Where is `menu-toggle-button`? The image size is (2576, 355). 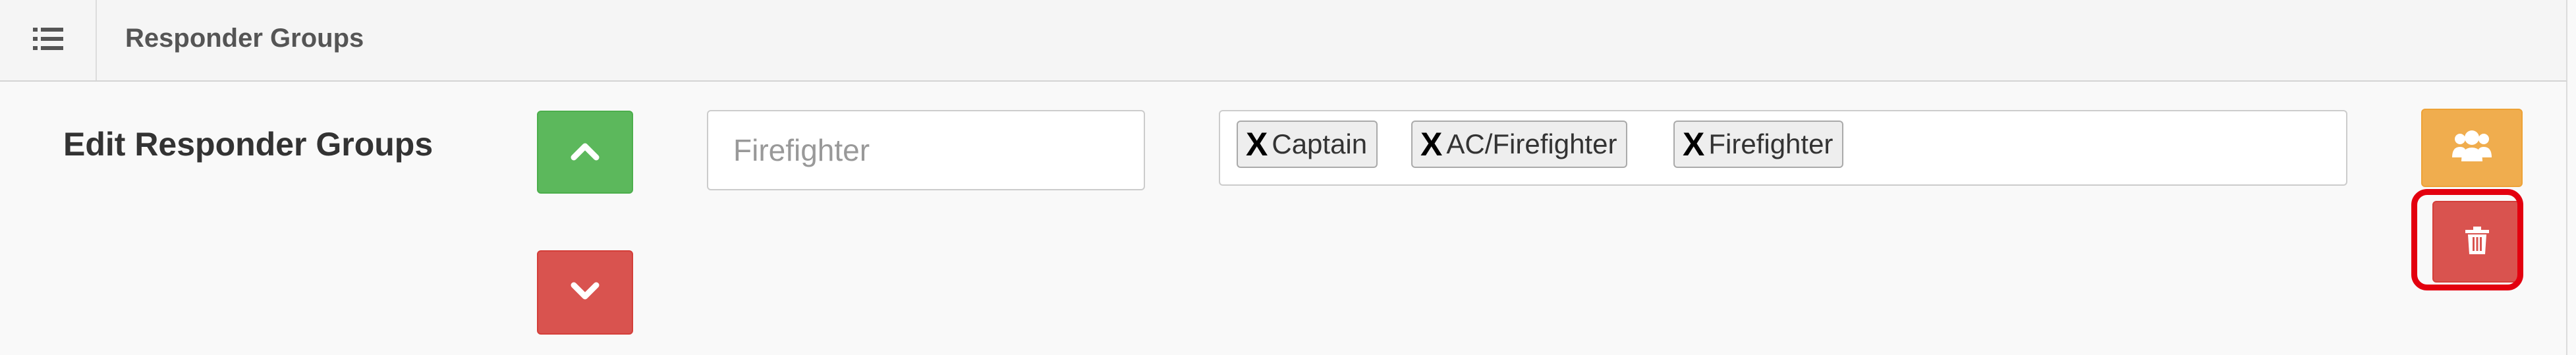 menu-toggle-button is located at coordinates (48, 40).